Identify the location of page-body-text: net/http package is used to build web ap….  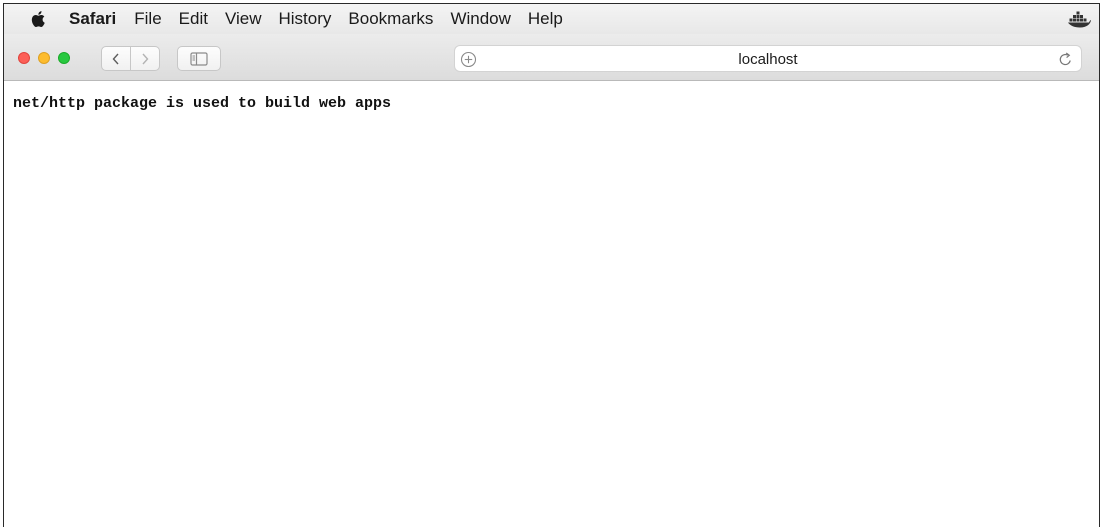
(202, 103).